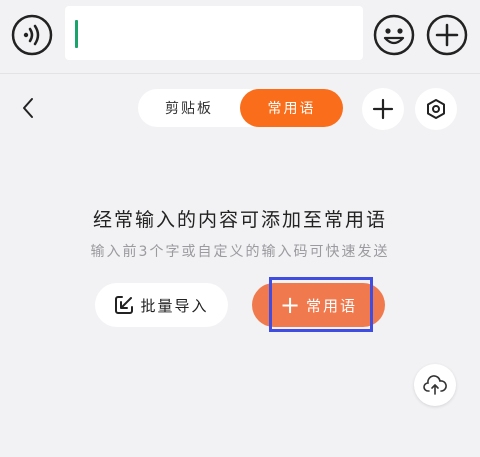 The height and width of the screenshot is (457, 480). I want to click on plus-icon, so click(383, 109).